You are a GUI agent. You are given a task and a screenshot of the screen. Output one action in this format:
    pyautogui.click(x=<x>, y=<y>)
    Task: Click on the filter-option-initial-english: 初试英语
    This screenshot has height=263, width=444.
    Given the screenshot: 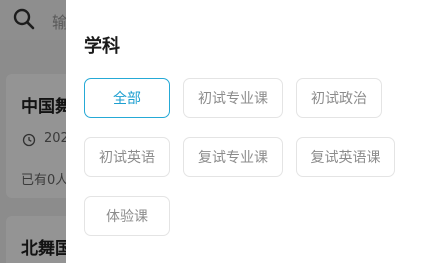 What is the action you would take?
    pyautogui.click(x=127, y=157)
    